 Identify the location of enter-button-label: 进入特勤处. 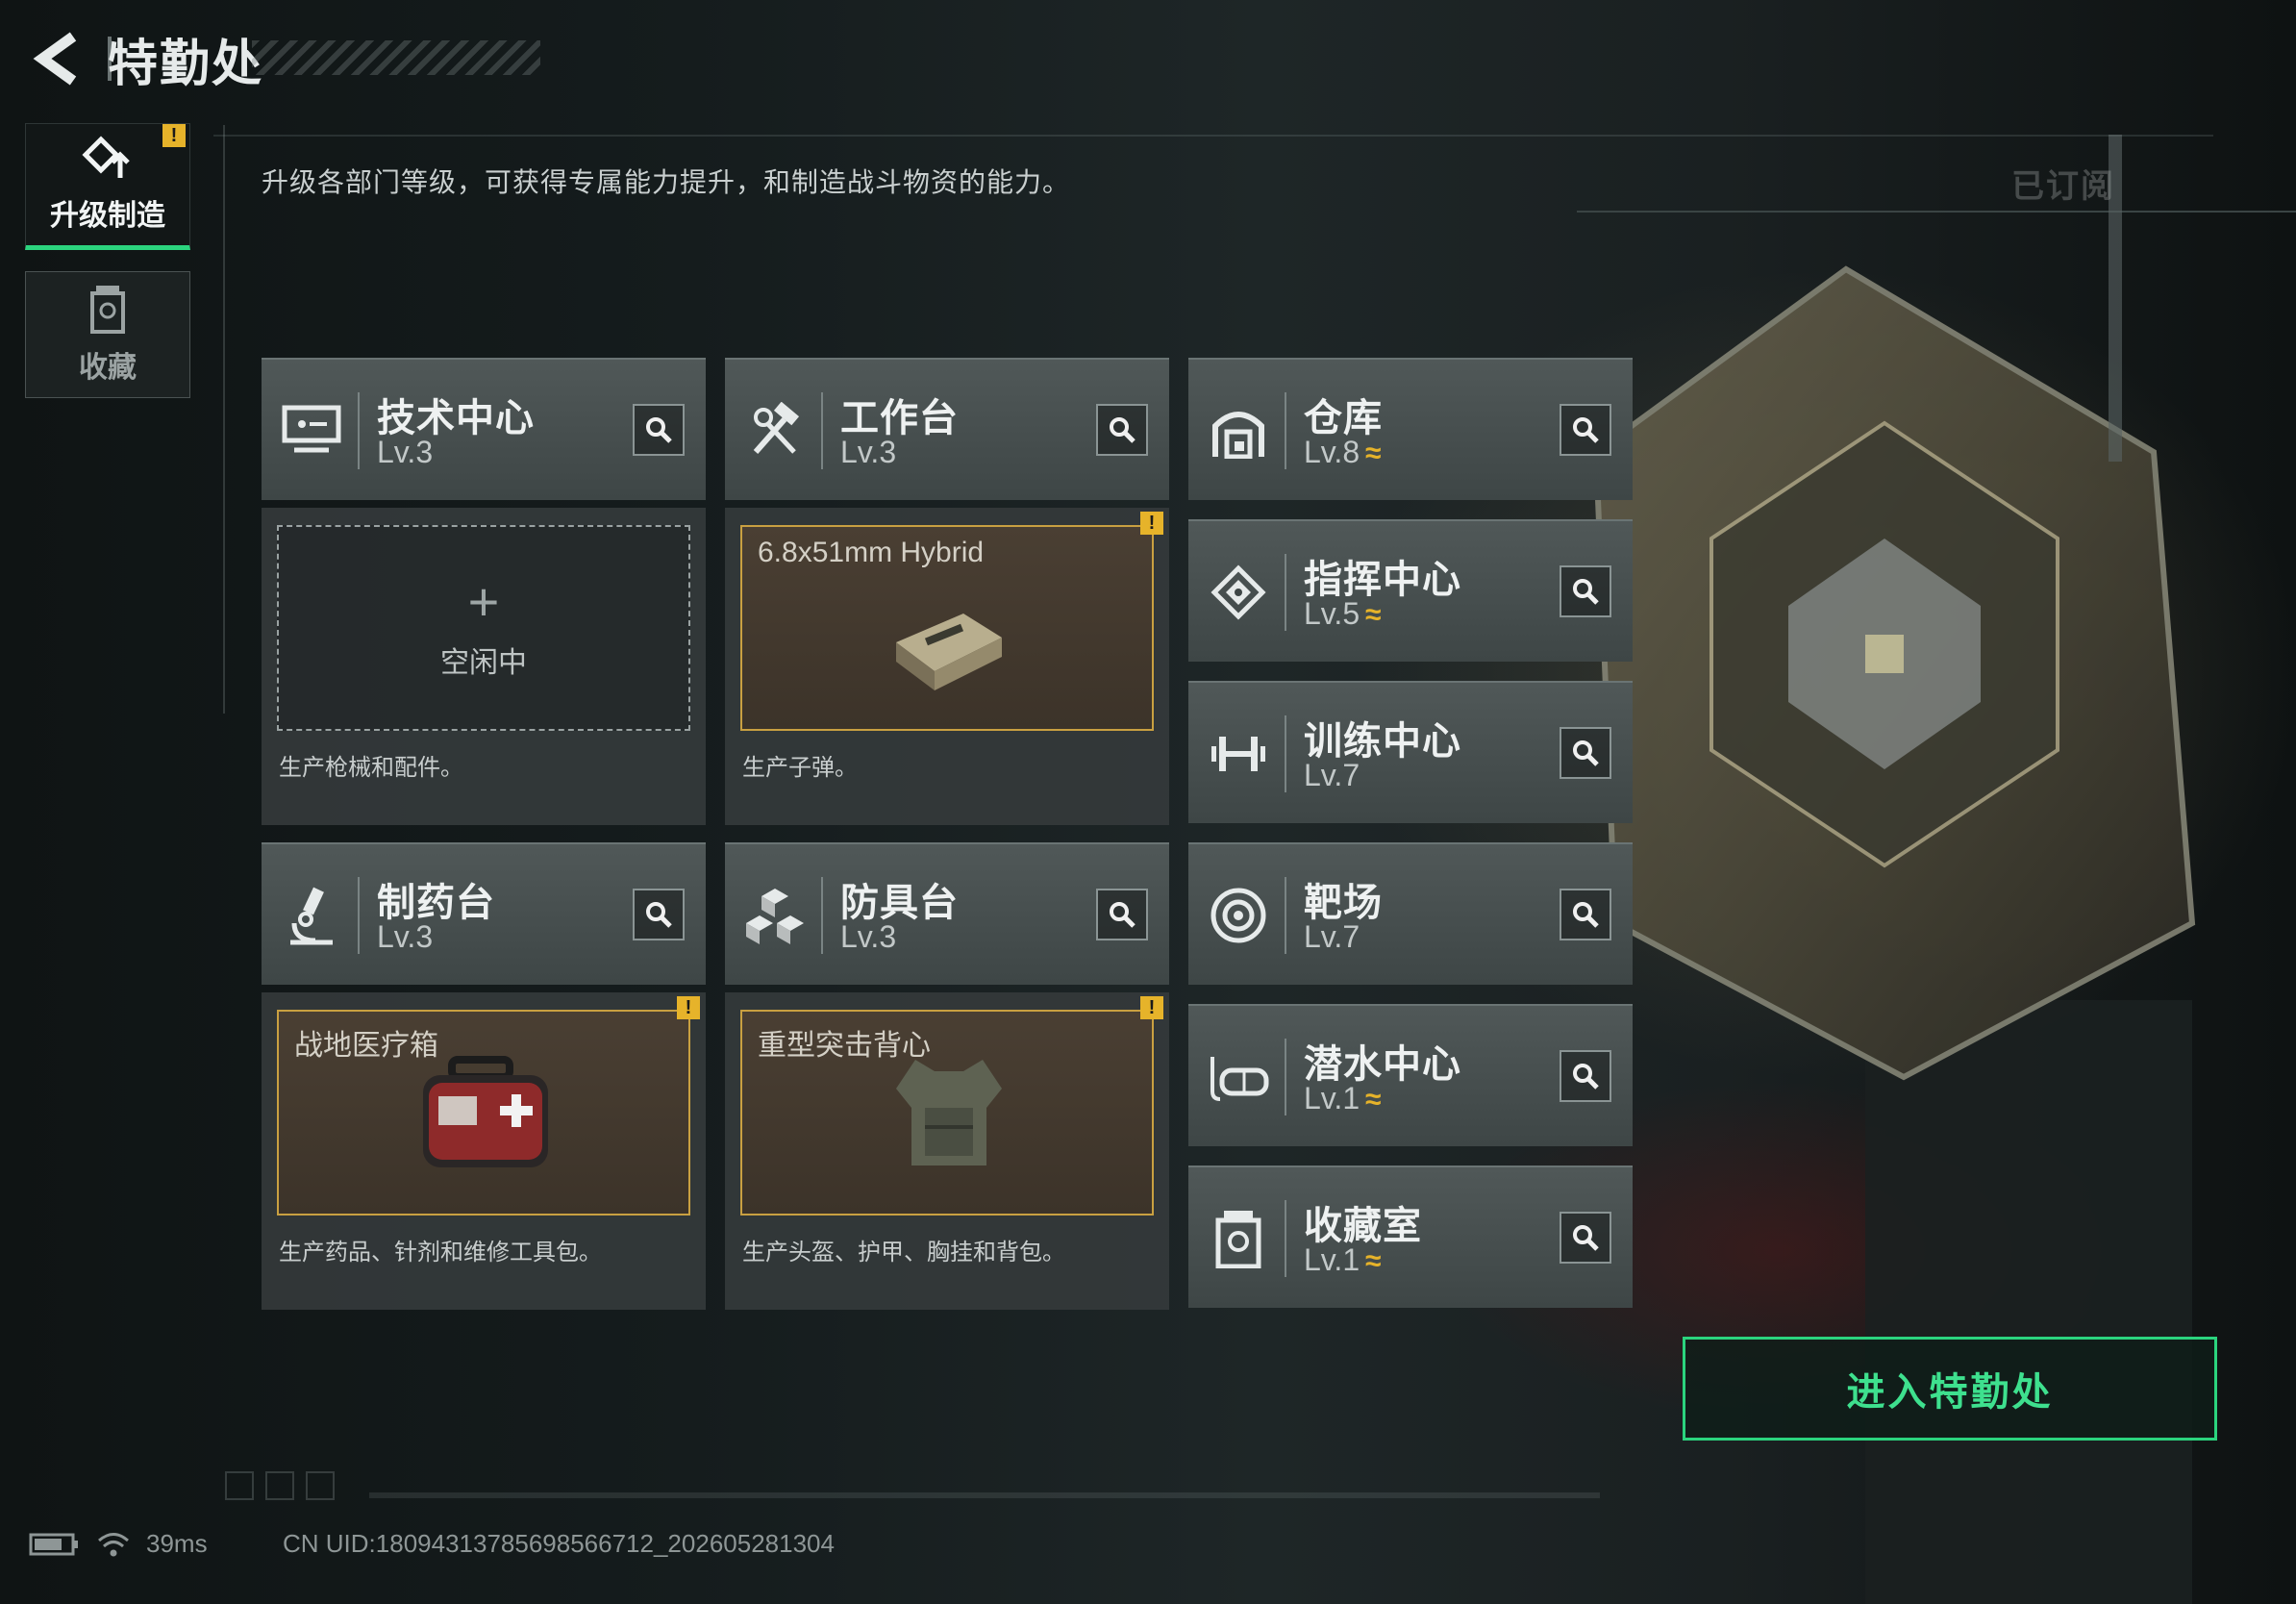
(1950, 1392).